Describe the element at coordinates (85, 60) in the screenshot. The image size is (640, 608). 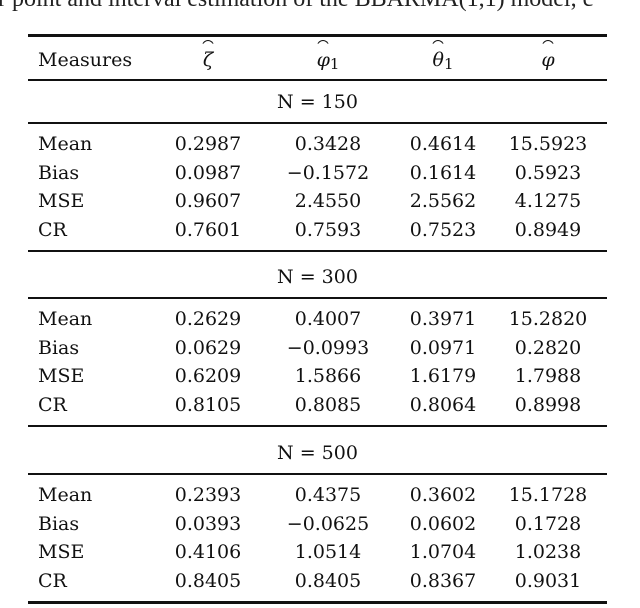
I see `header-measures: Measures` at that location.